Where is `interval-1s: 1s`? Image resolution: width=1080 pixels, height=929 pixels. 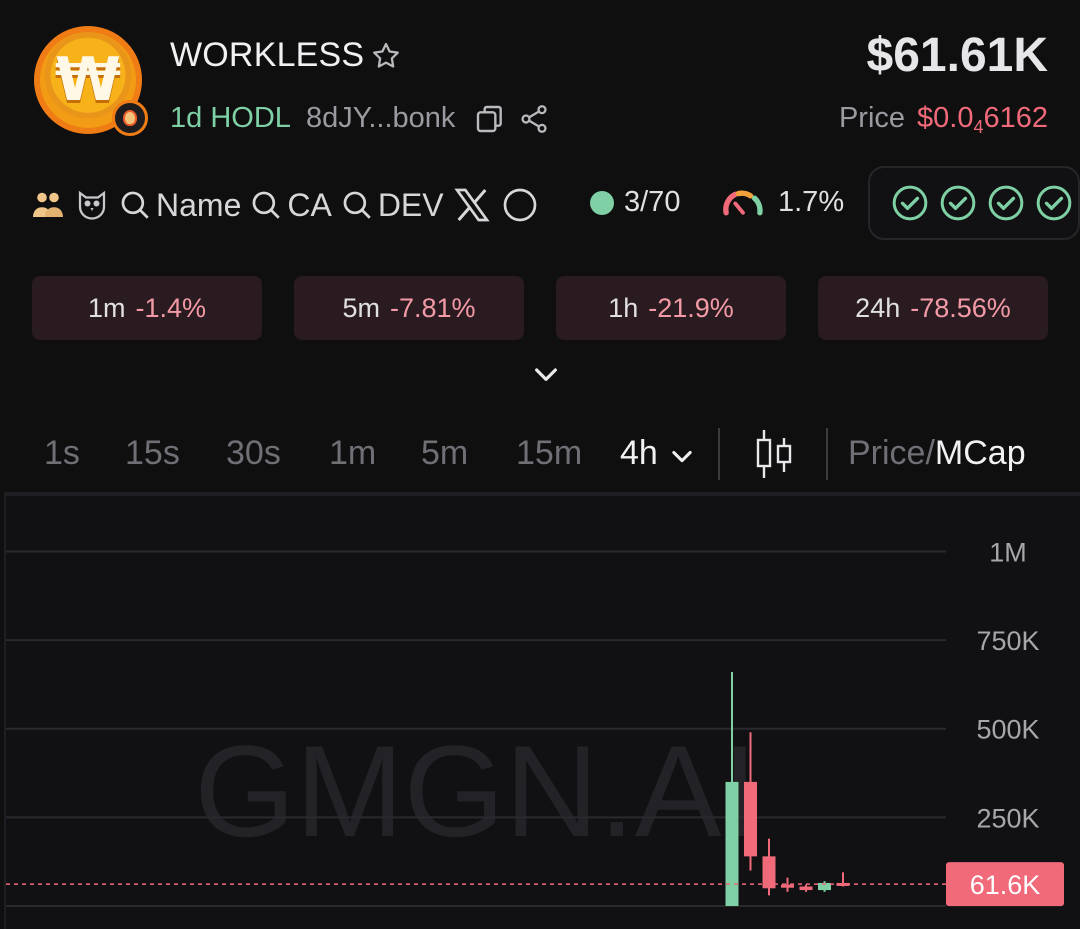
interval-1s: 1s is located at coordinates (62, 453).